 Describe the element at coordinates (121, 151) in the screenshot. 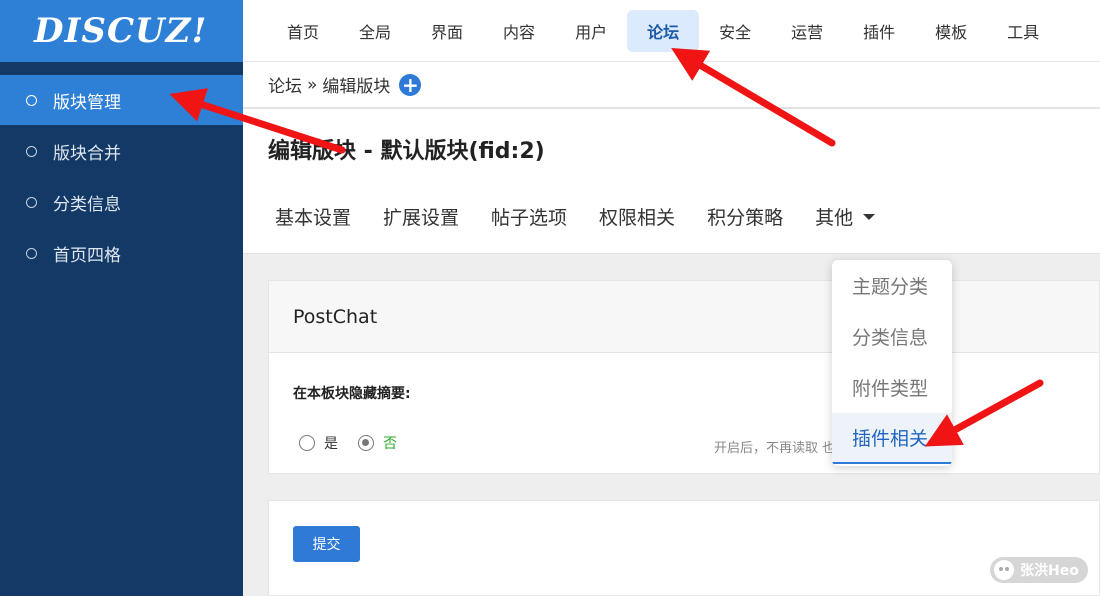

I see `sidebar-item-forum-merge: 版块合并` at that location.